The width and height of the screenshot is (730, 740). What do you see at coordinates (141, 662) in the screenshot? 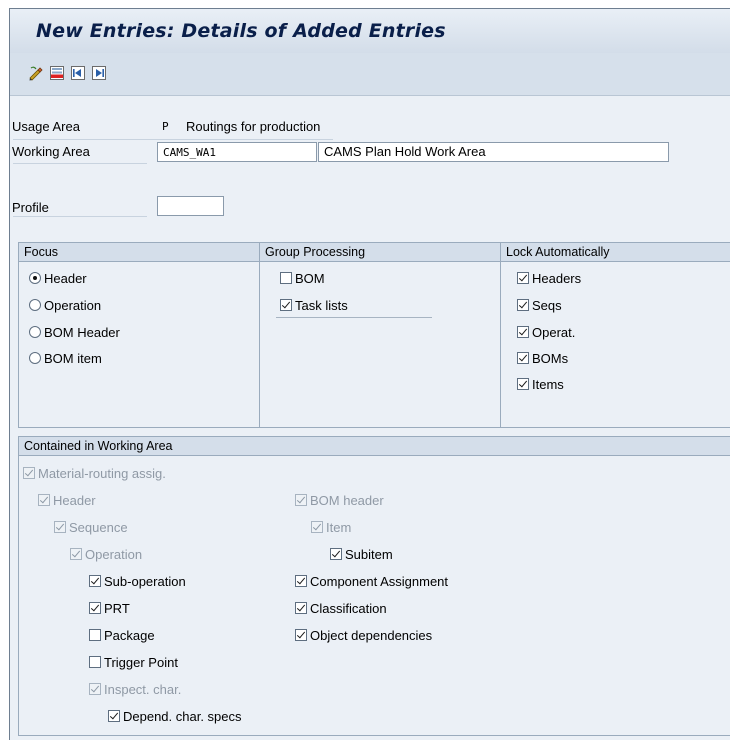
I see `checkbox-label: Trigger Point` at bounding box center [141, 662].